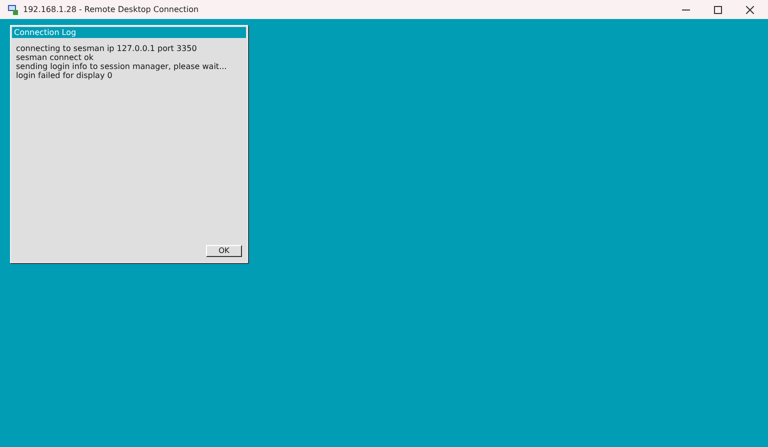 This screenshot has height=447, width=768. What do you see at coordinates (13, 9) in the screenshot?
I see `remote-desktop-icon` at bounding box center [13, 9].